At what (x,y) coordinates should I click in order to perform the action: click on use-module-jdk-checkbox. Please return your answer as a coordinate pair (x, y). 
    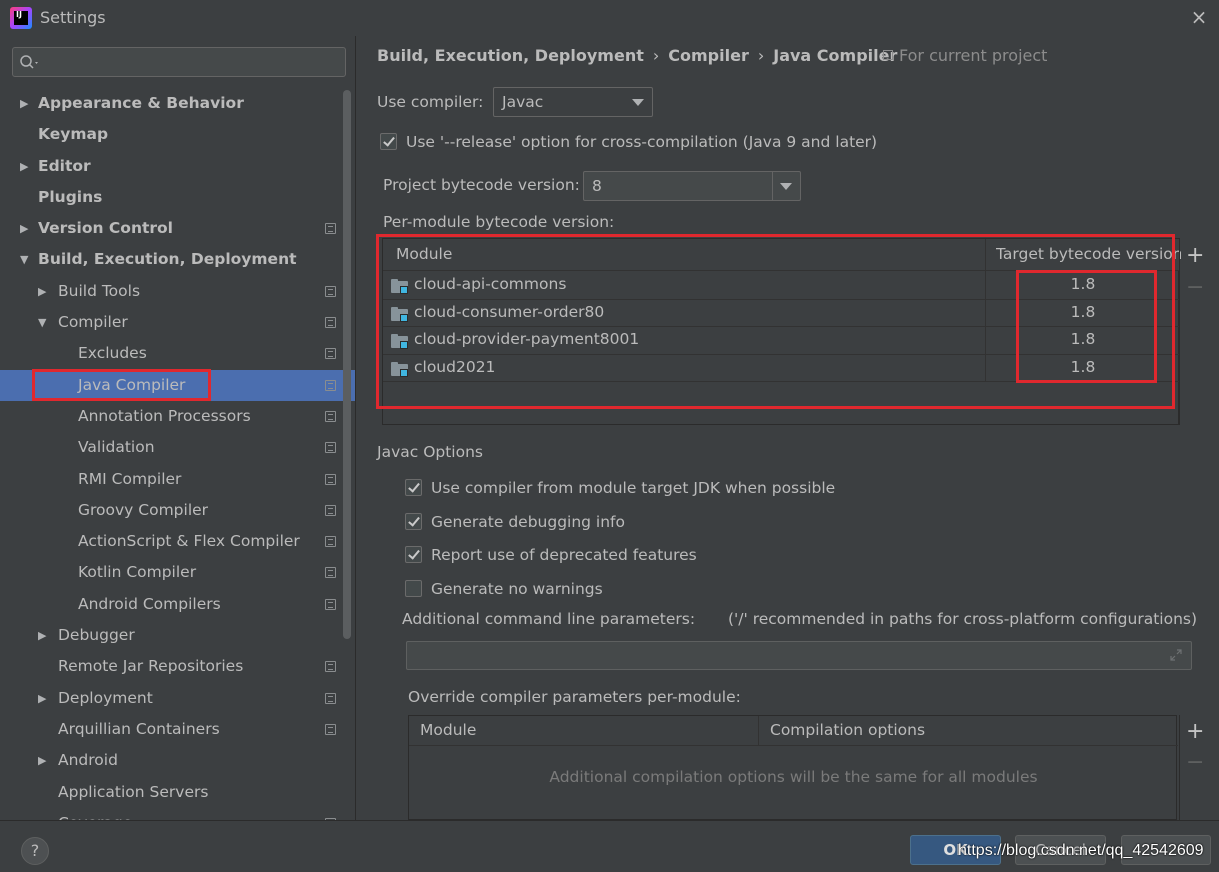
    Looking at the image, I should click on (413, 487).